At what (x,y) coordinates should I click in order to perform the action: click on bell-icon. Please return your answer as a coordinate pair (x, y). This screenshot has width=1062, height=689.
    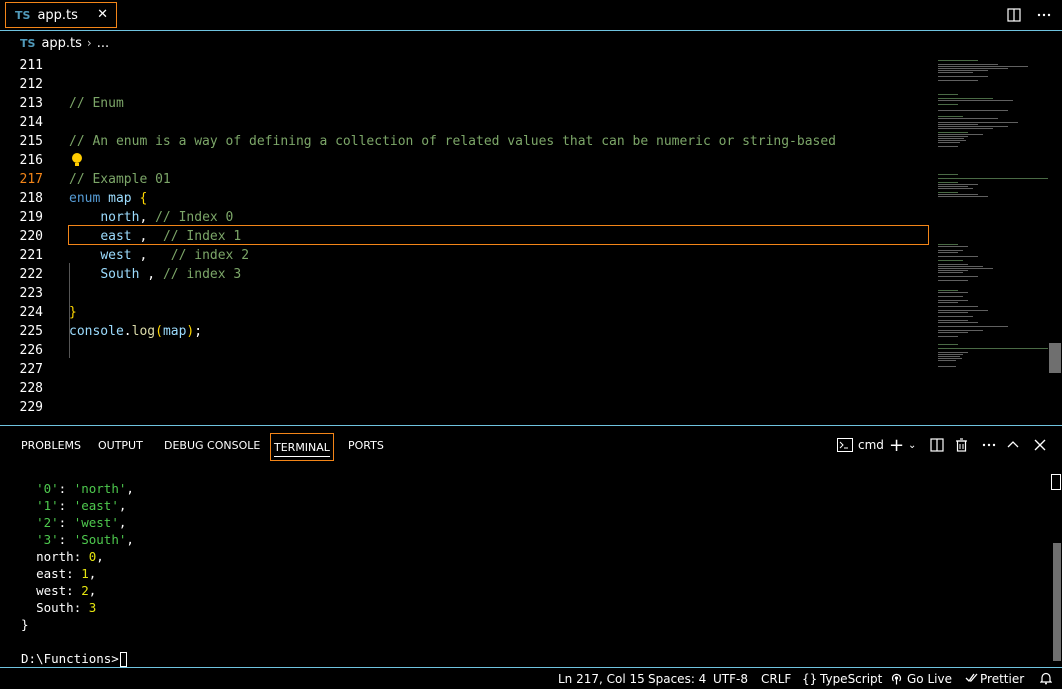
    Looking at the image, I should click on (1046, 680).